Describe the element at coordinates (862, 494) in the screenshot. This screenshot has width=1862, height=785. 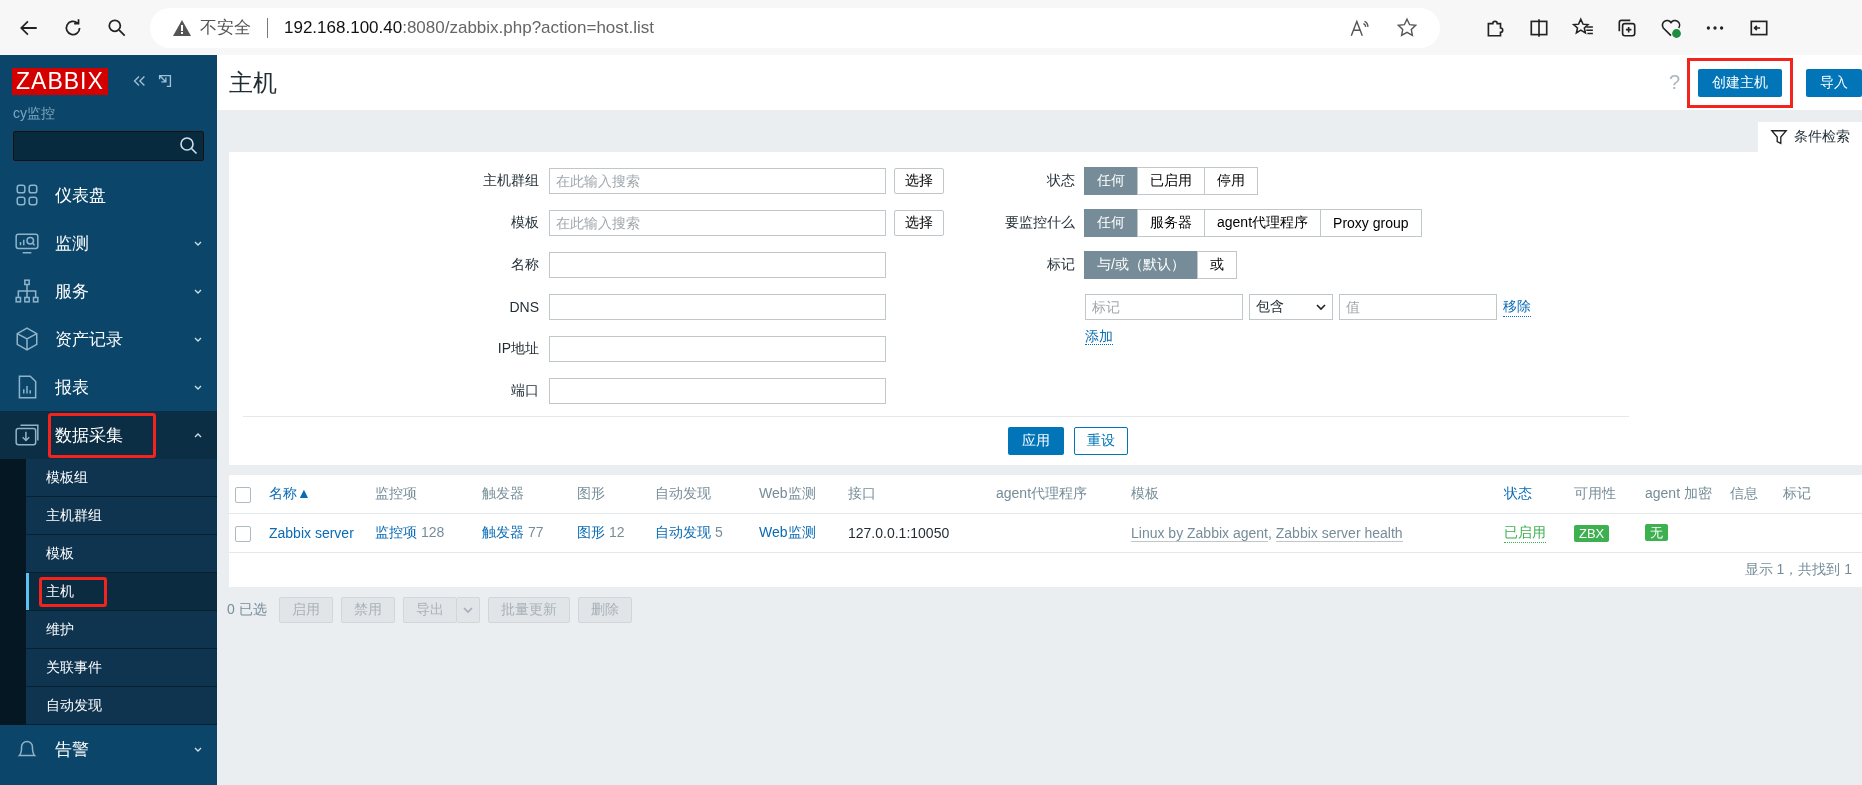
I see `column-header: 接口` at that location.